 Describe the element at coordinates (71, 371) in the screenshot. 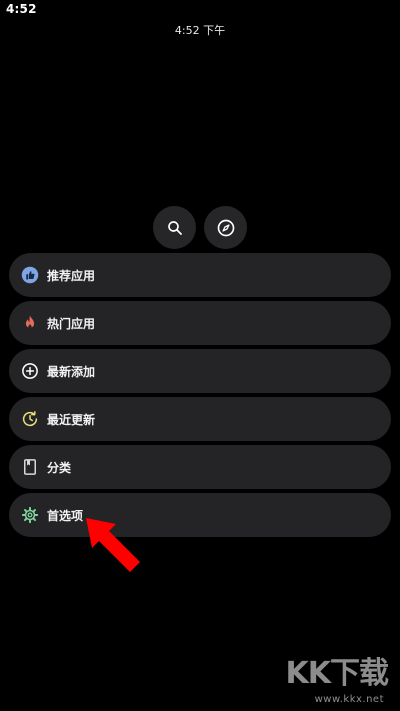

I see `menu-item-label: 最新添加` at that location.